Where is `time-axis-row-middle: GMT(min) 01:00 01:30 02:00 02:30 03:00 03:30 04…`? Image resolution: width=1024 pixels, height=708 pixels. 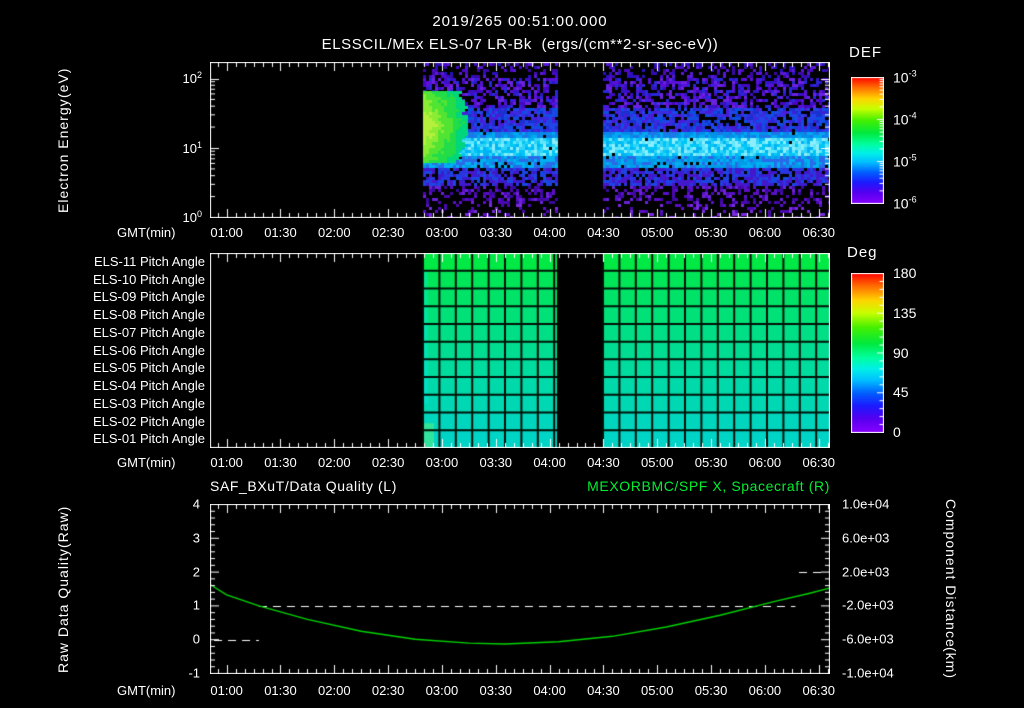
time-axis-row-middle: GMT(min) 01:00 01:30 02:00 02:30 03:00 03:30 04… is located at coordinates (512, 463).